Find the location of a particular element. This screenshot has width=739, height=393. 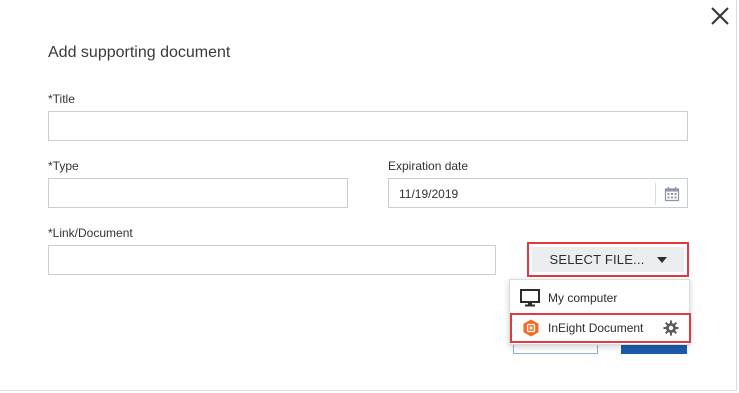

type-label: *Type is located at coordinates (63, 166).